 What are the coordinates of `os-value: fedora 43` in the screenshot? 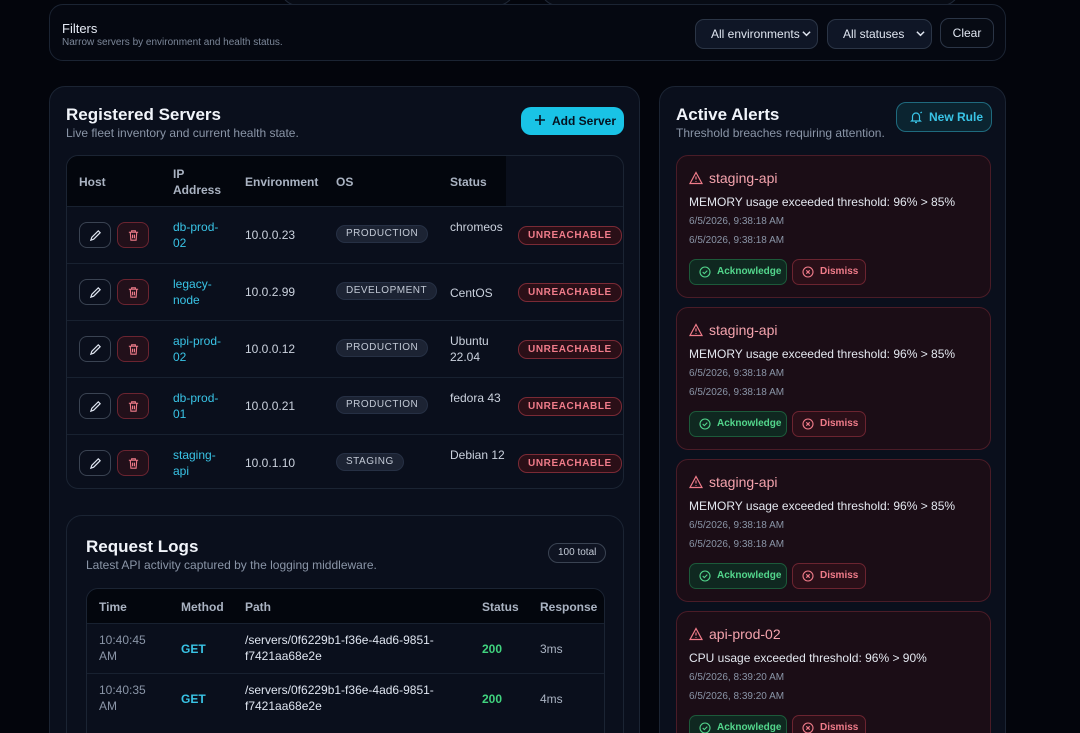 It's located at (475, 398).